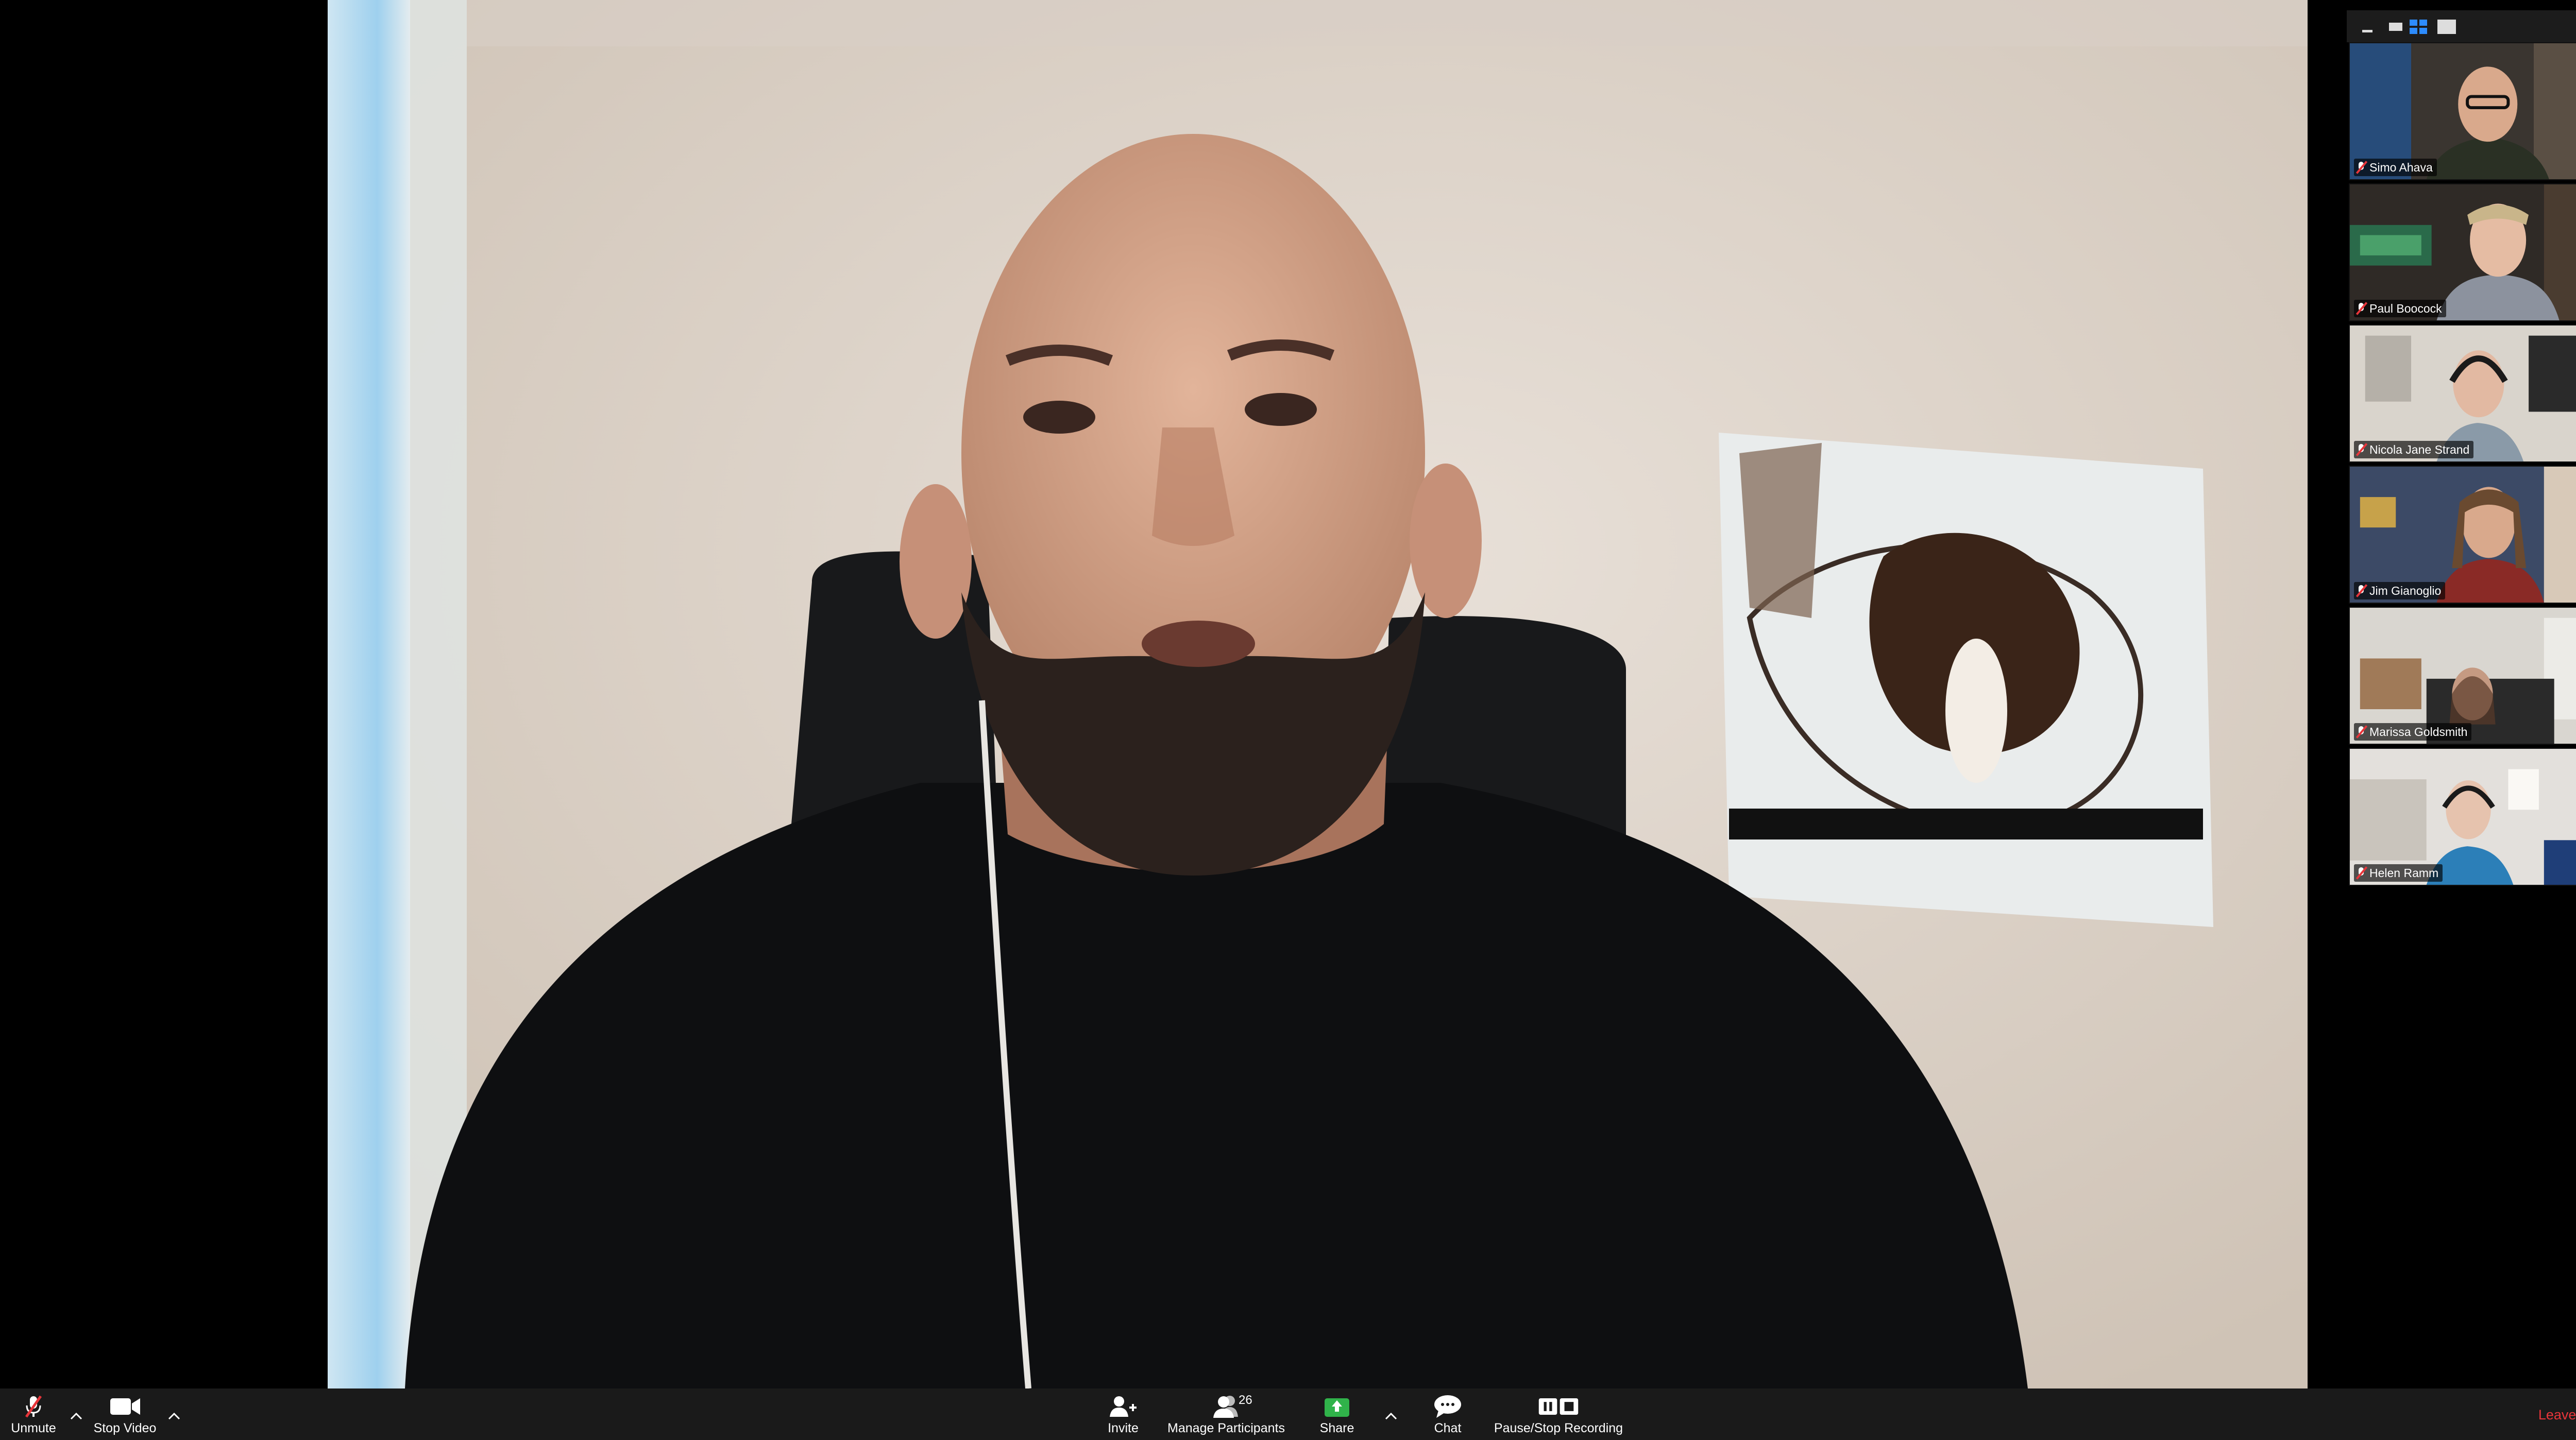 The height and width of the screenshot is (1440, 2576). What do you see at coordinates (1123, 1406) in the screenshot?
I see `add-user-icon` at bounding box center [1123, 1406].